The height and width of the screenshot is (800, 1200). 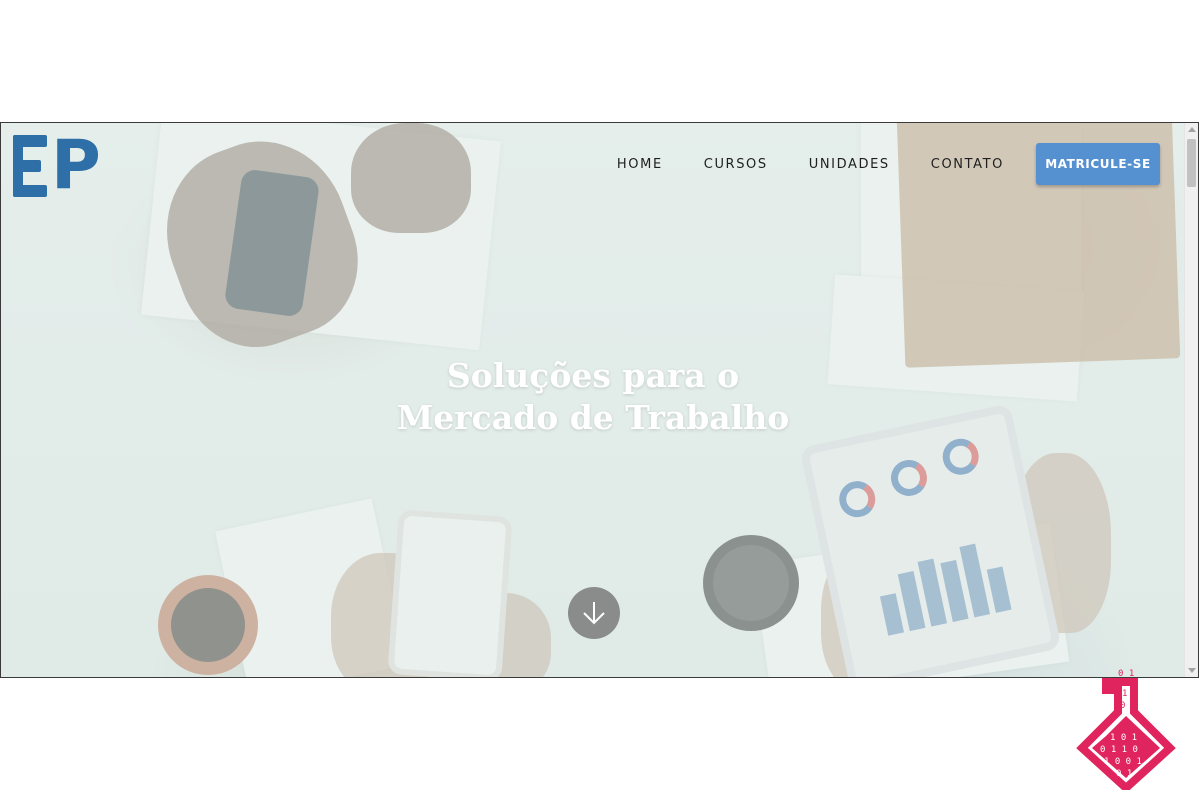 I want to click on vertical-scrollbar, so click(x=1191, y=400).